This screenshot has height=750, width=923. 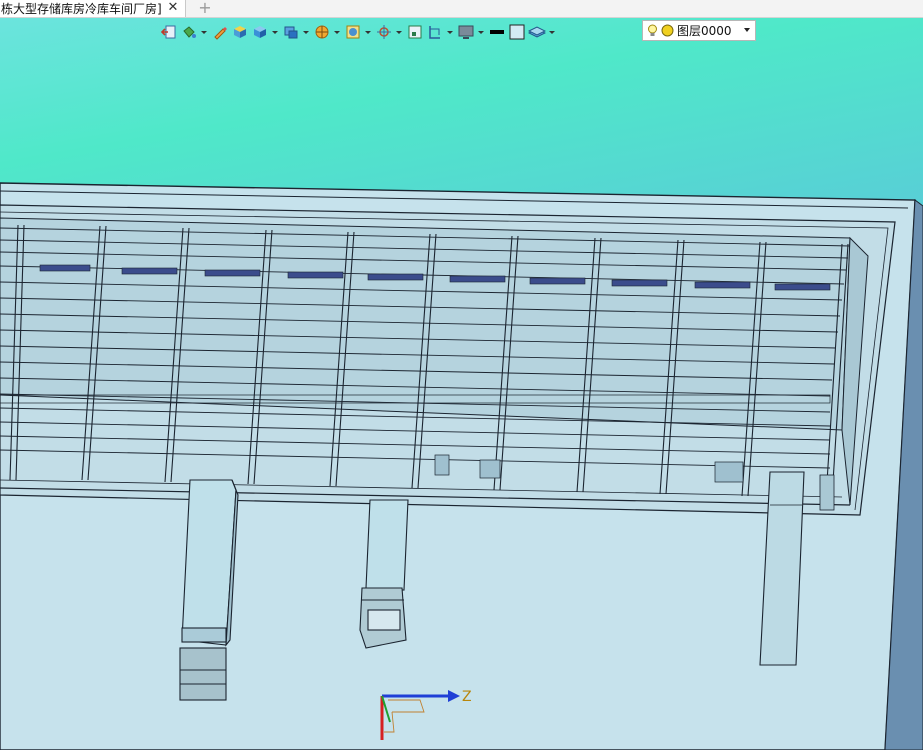 I want to click on layer-name: 图层0000, so click(x=704, y=31).